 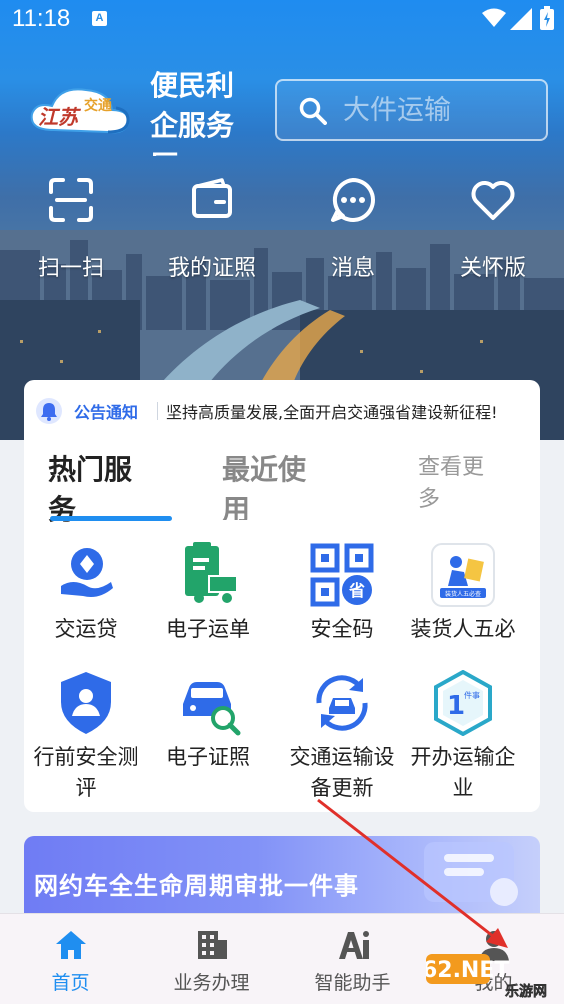 I want to click on service-safety-code: 省 安全码, so click(x=342, y=595).